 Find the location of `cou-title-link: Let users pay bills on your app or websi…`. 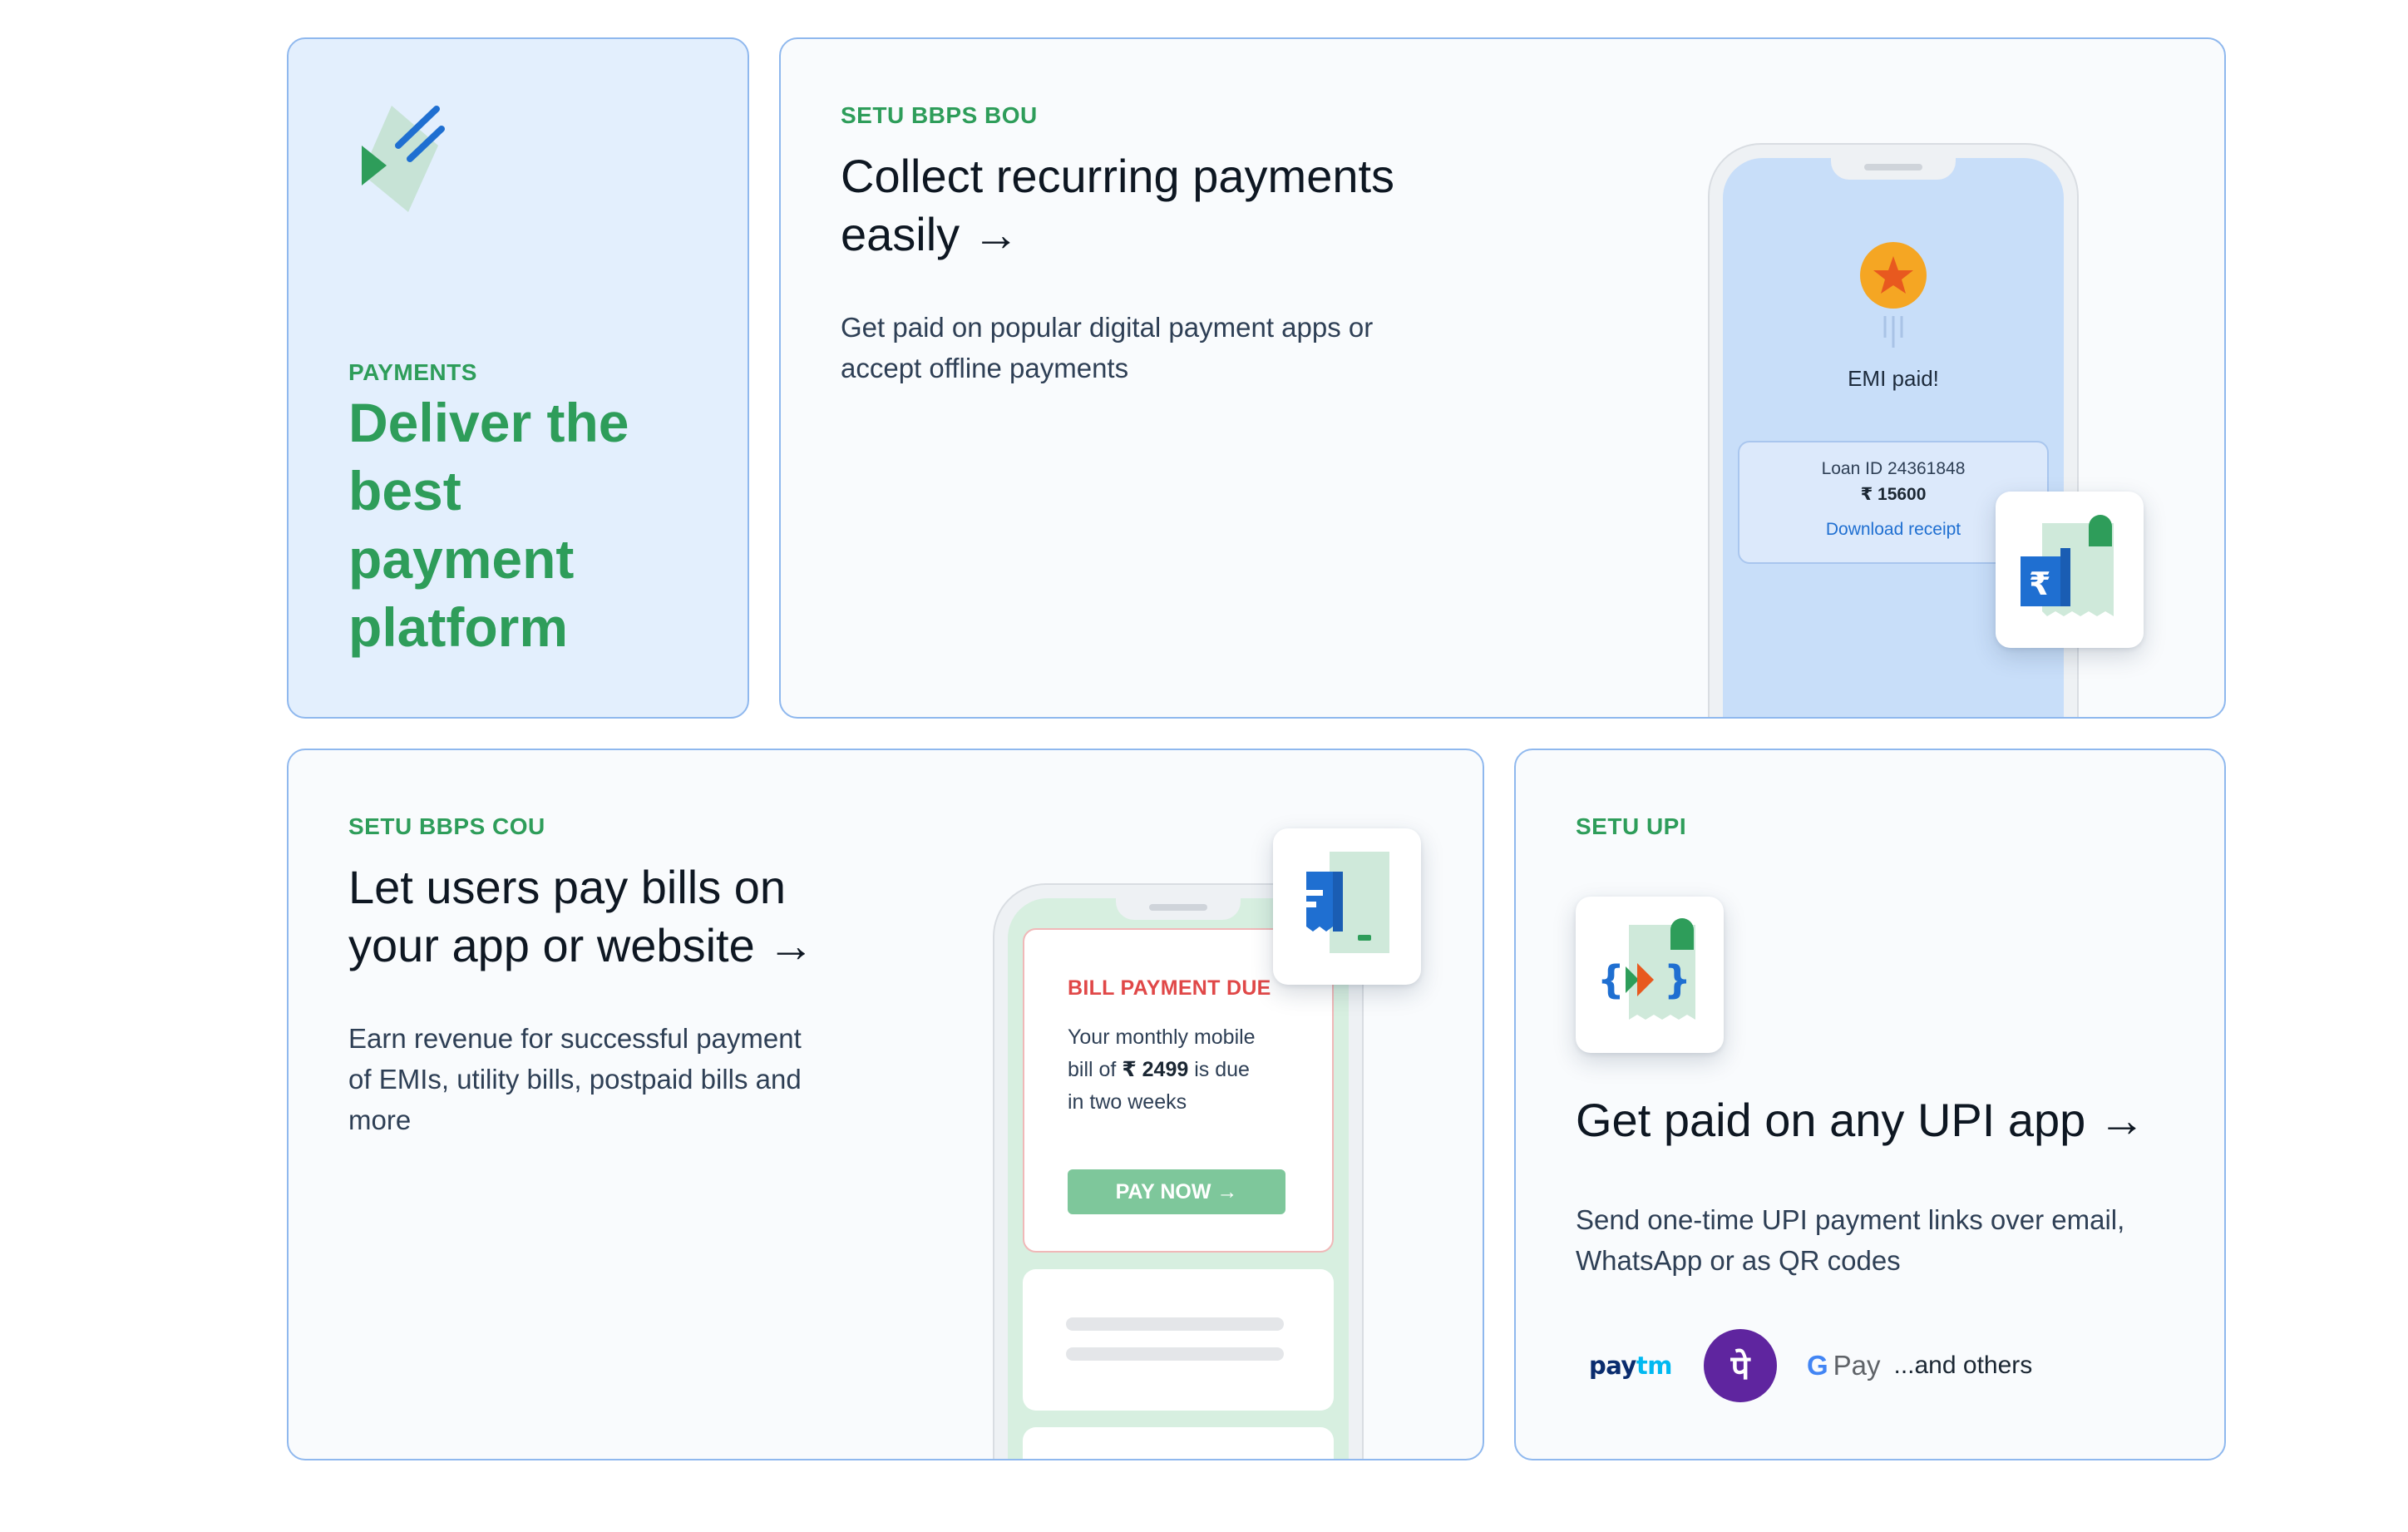

cou-title-link: Let users pay bills on your app or websi… is located at coordinates (581, 916).